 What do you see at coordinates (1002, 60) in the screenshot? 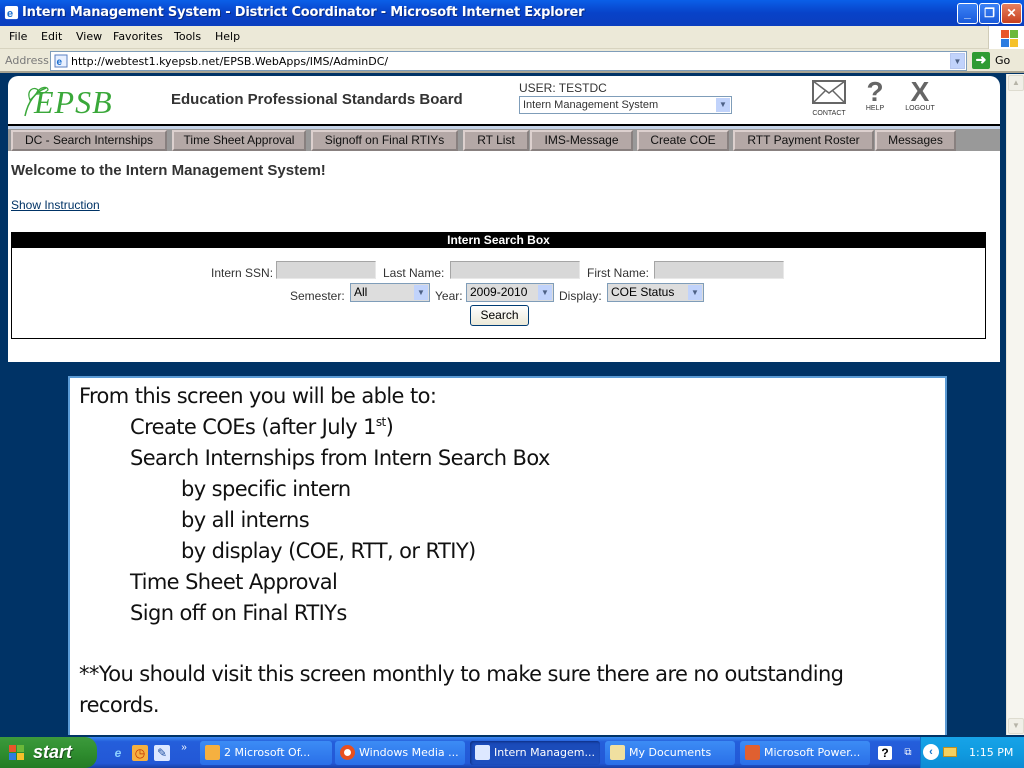
I see `go-button: Go` at bounding box center [1002, 60].